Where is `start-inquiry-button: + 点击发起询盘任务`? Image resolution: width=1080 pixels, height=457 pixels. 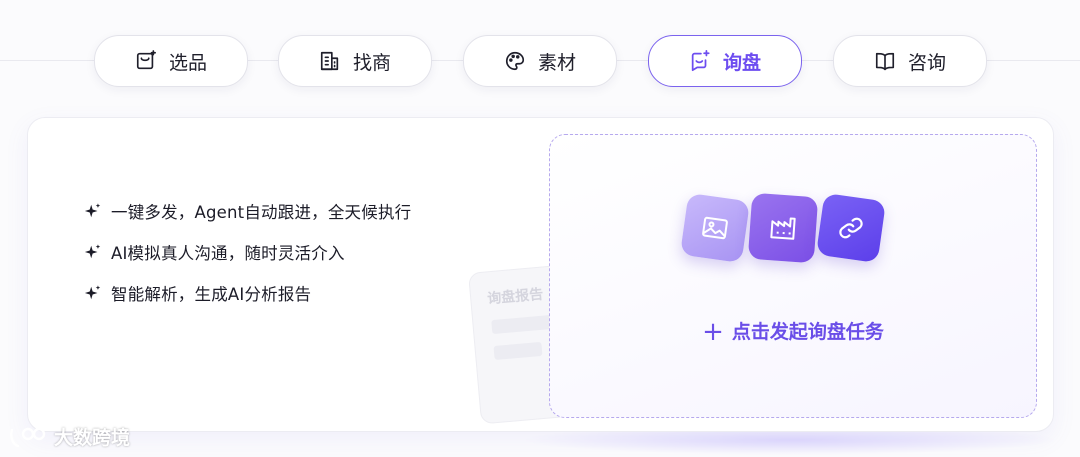 start-inquiry-button: + 点击发起询盘任务 is located at coordinates (793, 332).